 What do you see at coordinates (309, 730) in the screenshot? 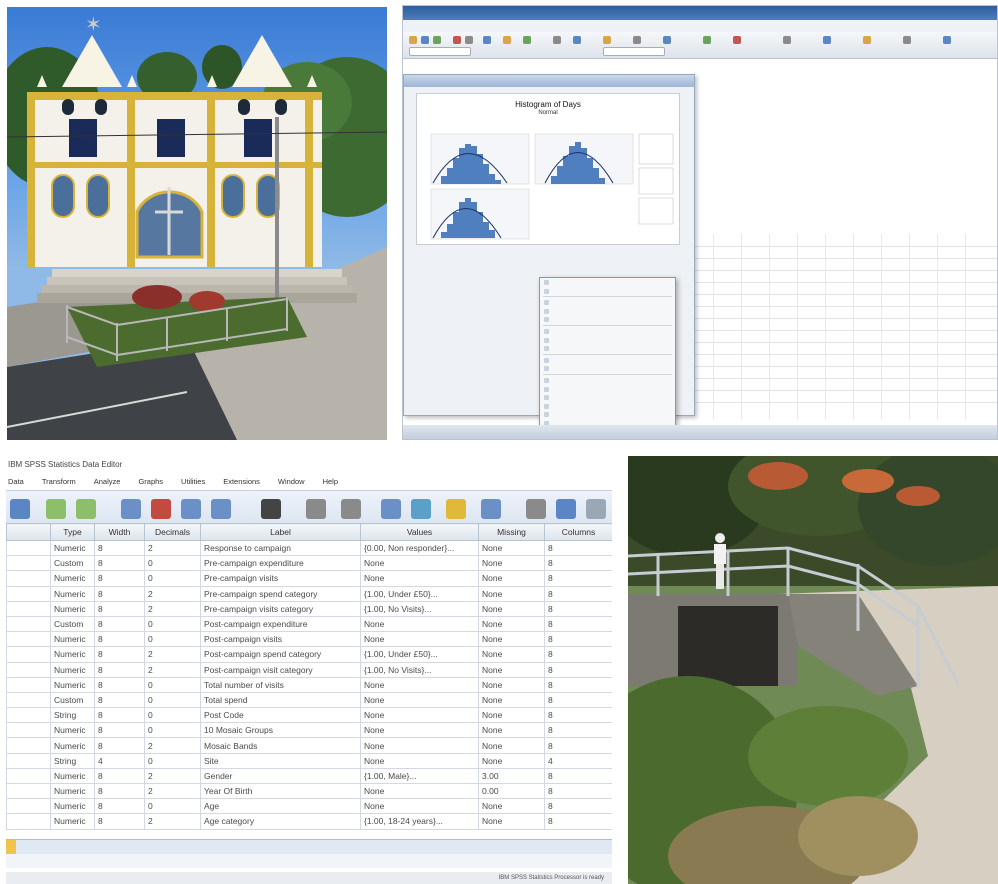
I see `table-row: Numeric 8 0 10 Mosaic Groups None None 8` at bounding box center [309, 730].